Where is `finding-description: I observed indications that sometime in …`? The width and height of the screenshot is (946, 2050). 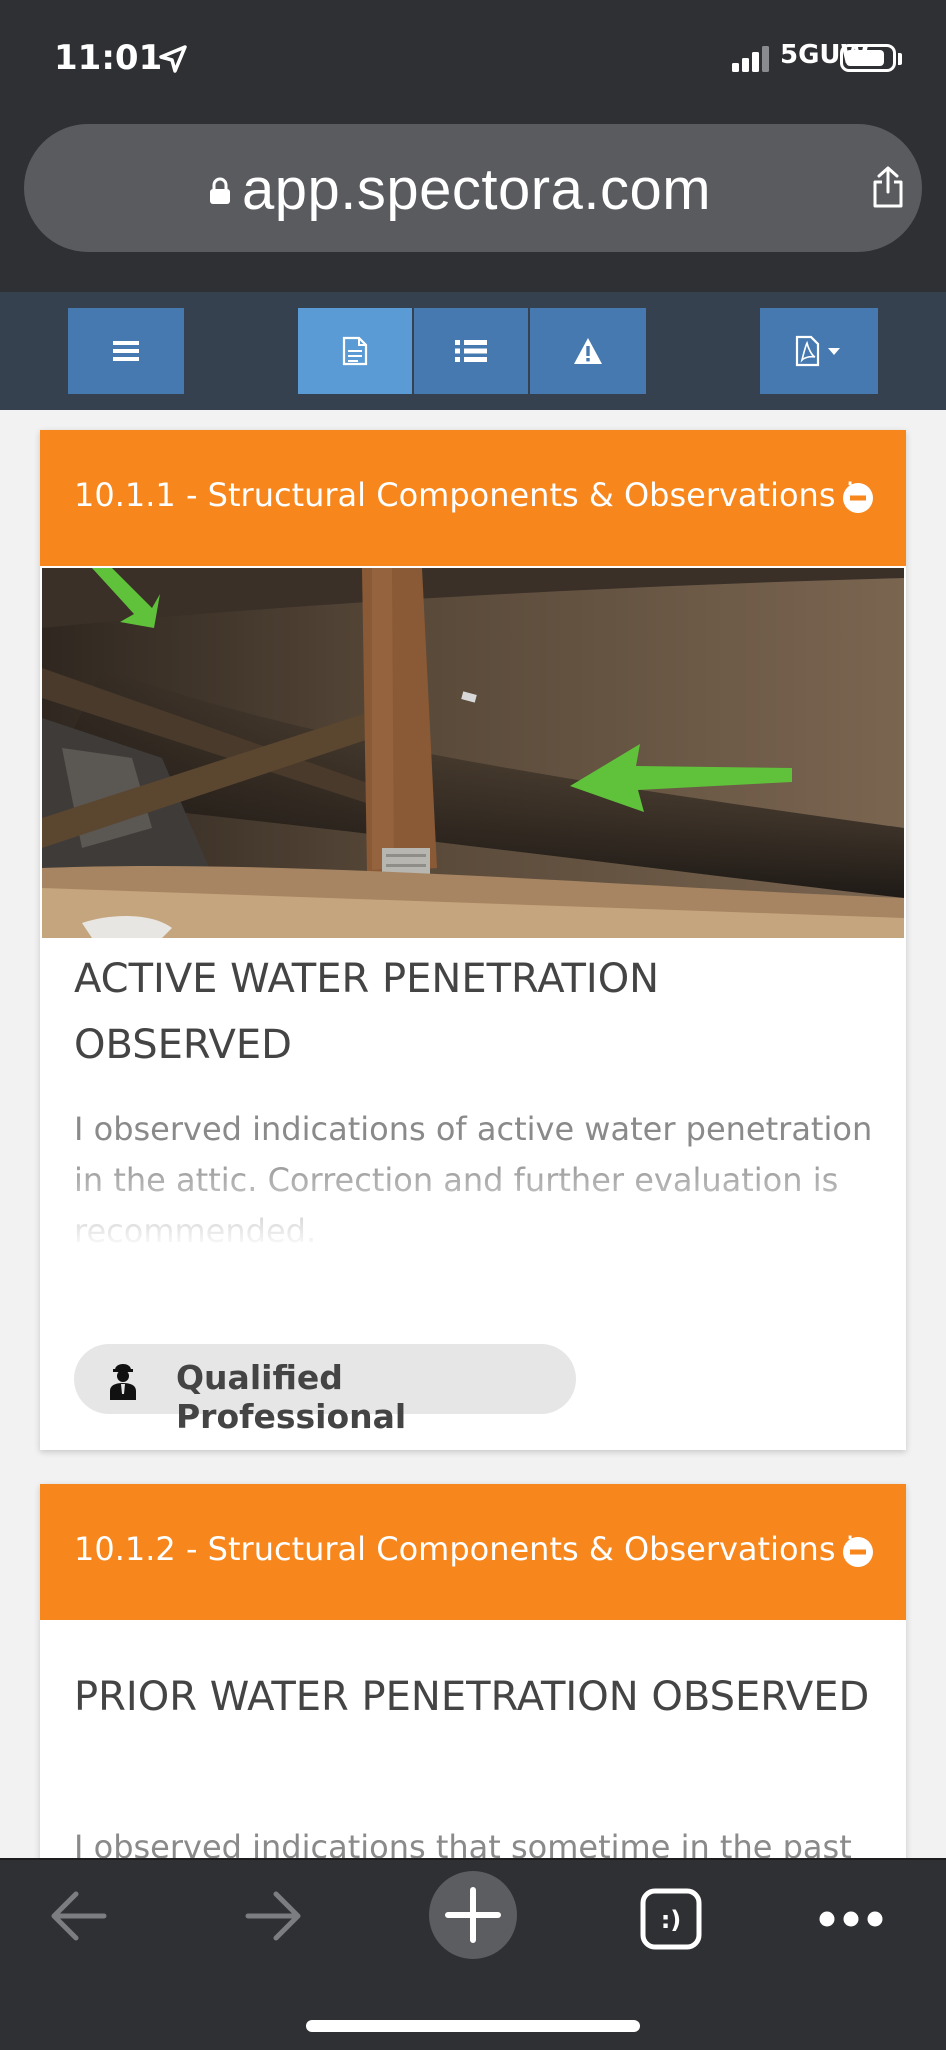
finding-description: I observed indications that sometime in … is located at coordinates (463, 1843).